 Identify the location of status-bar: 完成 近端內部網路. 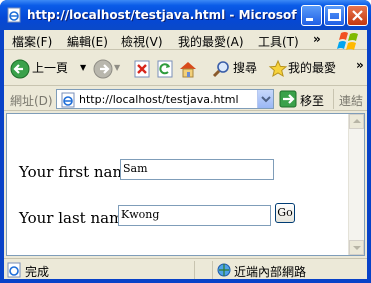
(185, 268).